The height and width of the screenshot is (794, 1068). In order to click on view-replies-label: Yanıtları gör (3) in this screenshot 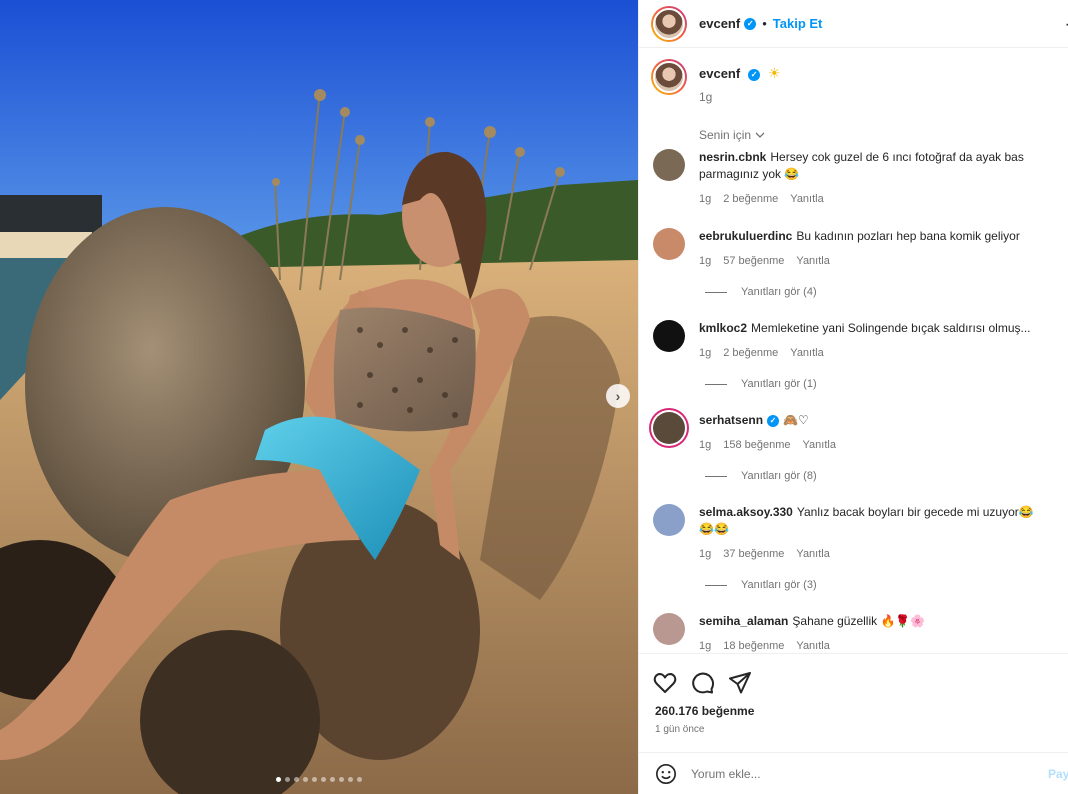, I will do `click(779, 585)`.